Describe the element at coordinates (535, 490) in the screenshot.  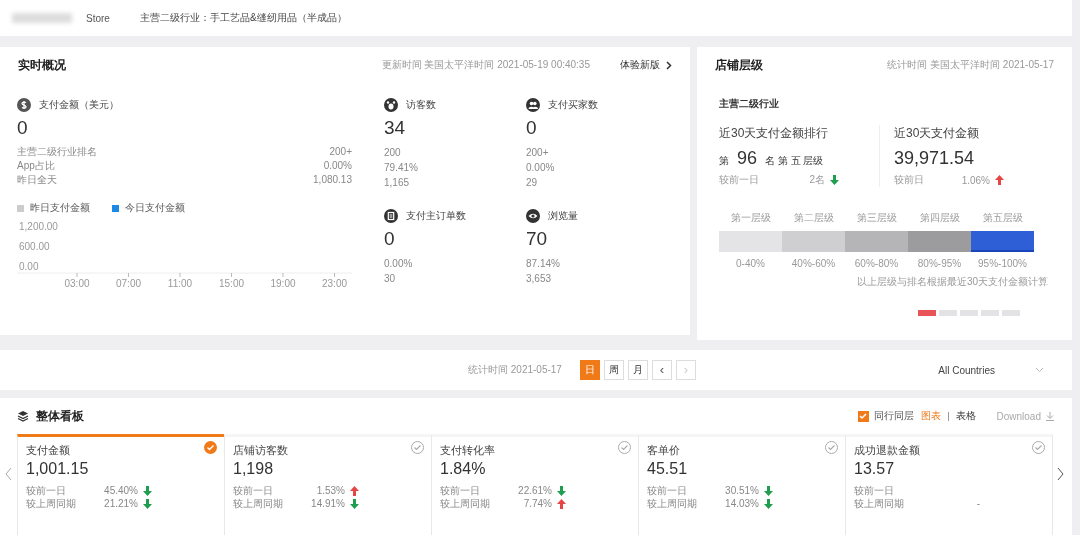
I see `compare-value: 22.61%` at that location.